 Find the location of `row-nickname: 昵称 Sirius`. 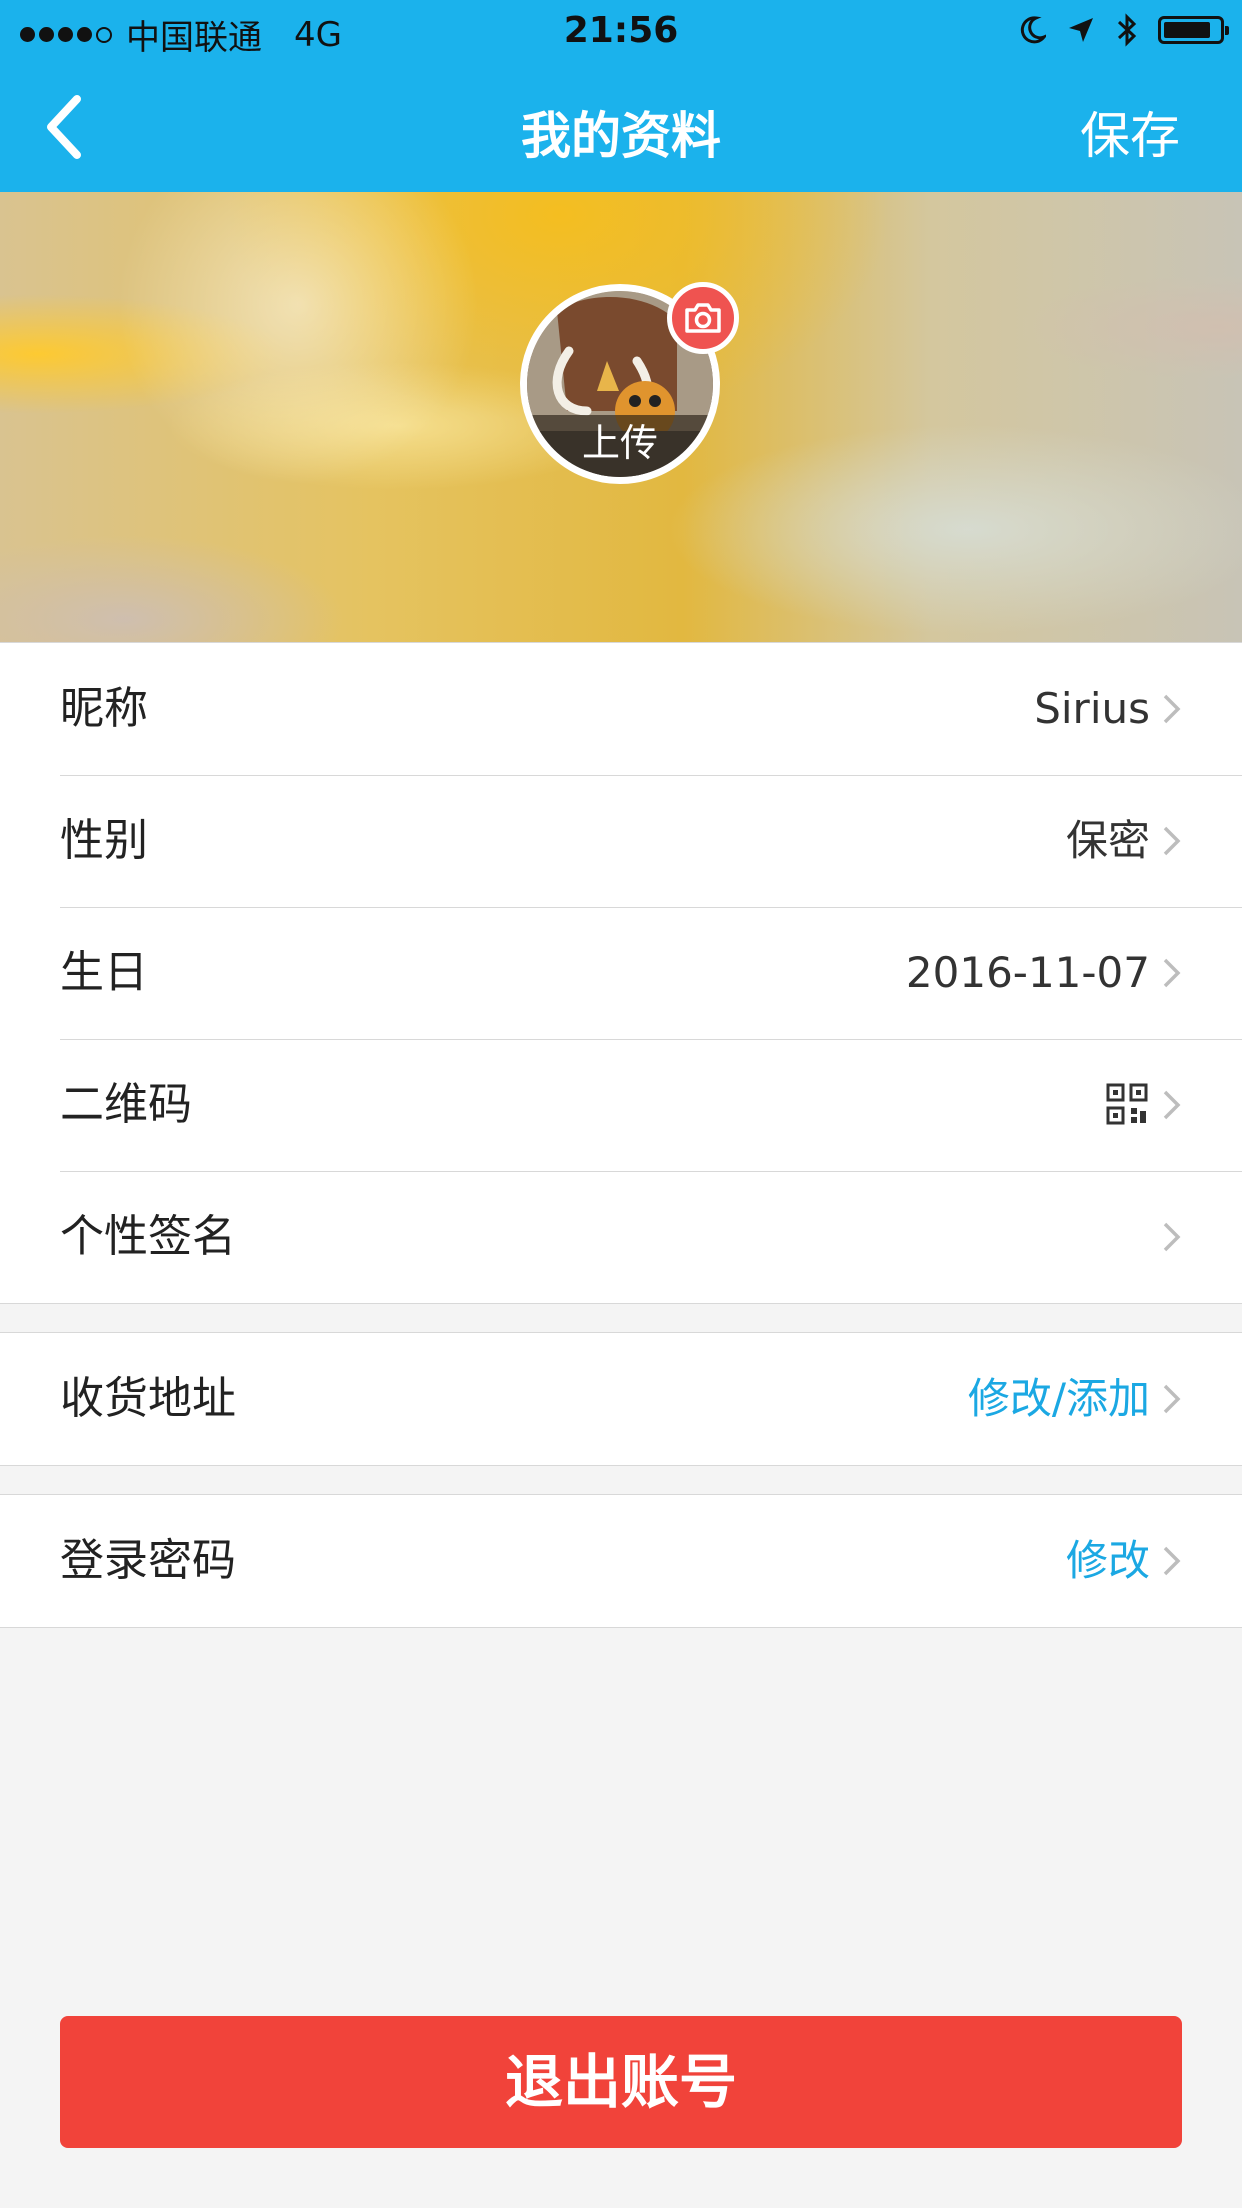

row-nickname: 昵称 Sirius is located at coordinates (621, 709).